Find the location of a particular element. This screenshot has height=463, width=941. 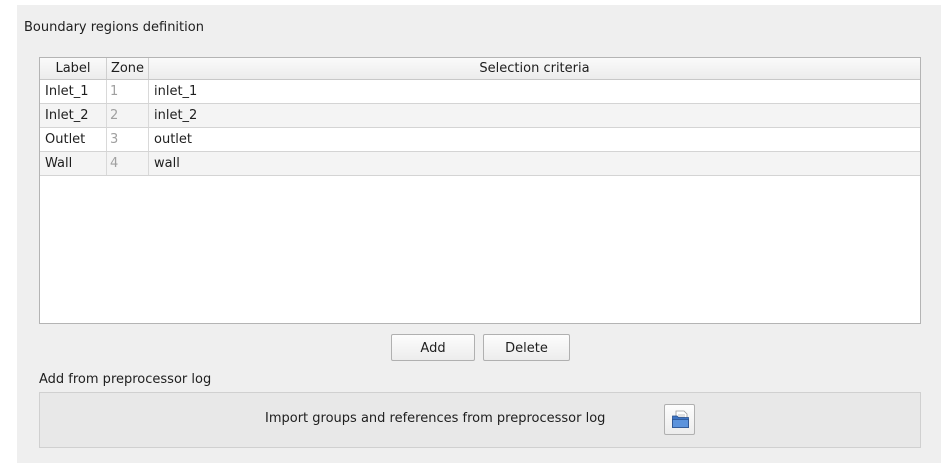

row-criteria-cell: wall is located at coordinates (534, 163).